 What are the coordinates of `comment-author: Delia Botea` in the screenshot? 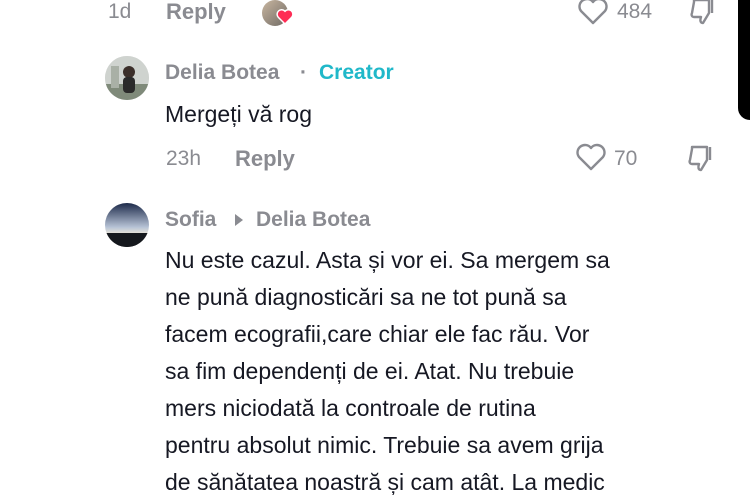 It's located at (222, 73).